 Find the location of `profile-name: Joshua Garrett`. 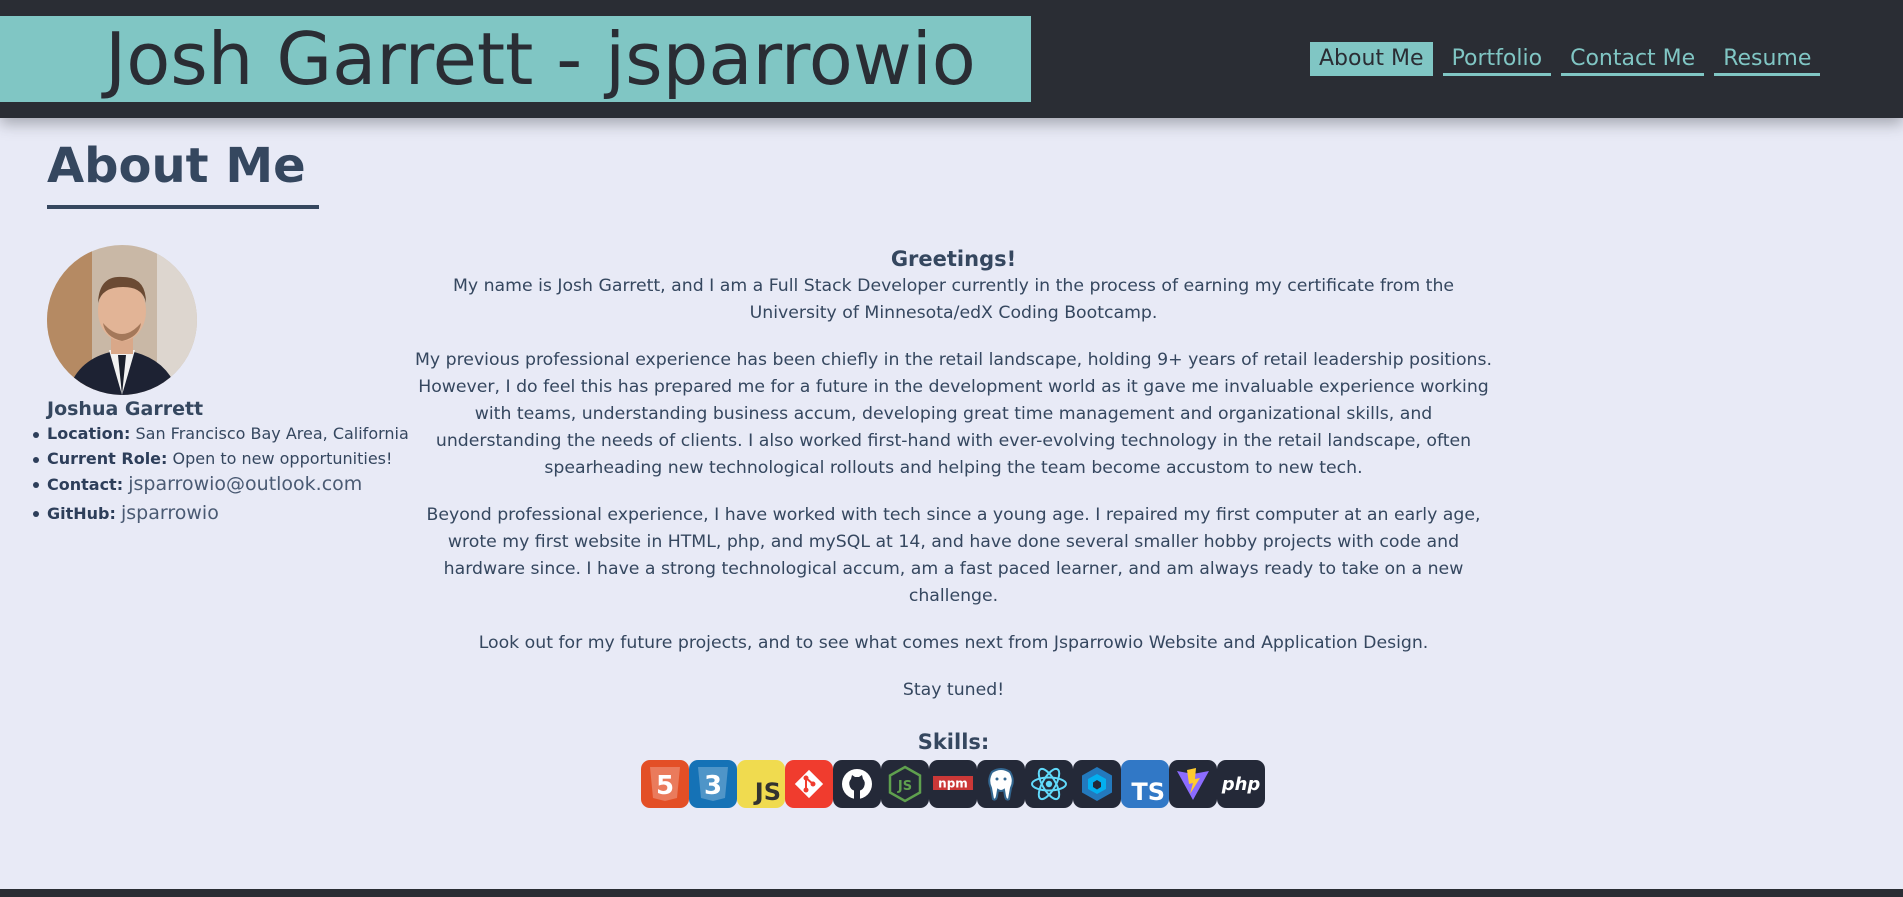

profile-name: Joshua Garrett is located at coordinates (125, 409).